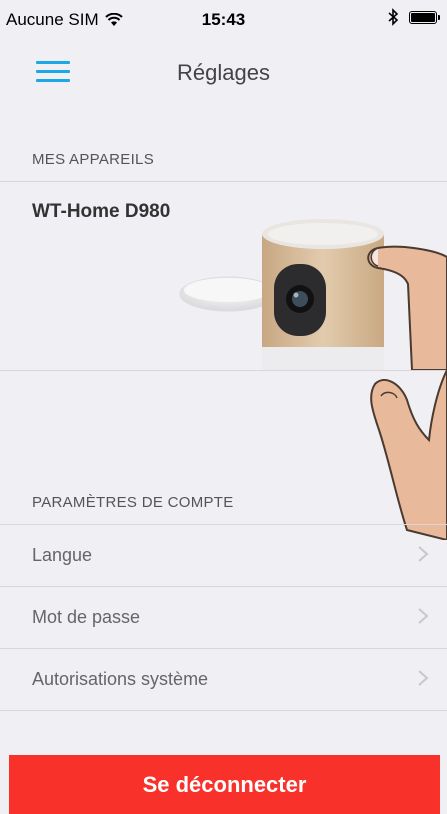  I want to click on settings-row-label: Langue, so click(62, 555).